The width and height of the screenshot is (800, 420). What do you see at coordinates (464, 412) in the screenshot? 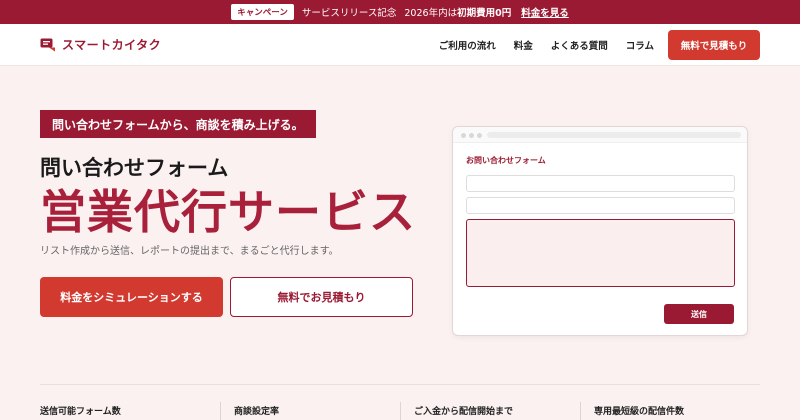
I see `stat-label: ご入金から配信開始まで` at bounding box center [464, 412].